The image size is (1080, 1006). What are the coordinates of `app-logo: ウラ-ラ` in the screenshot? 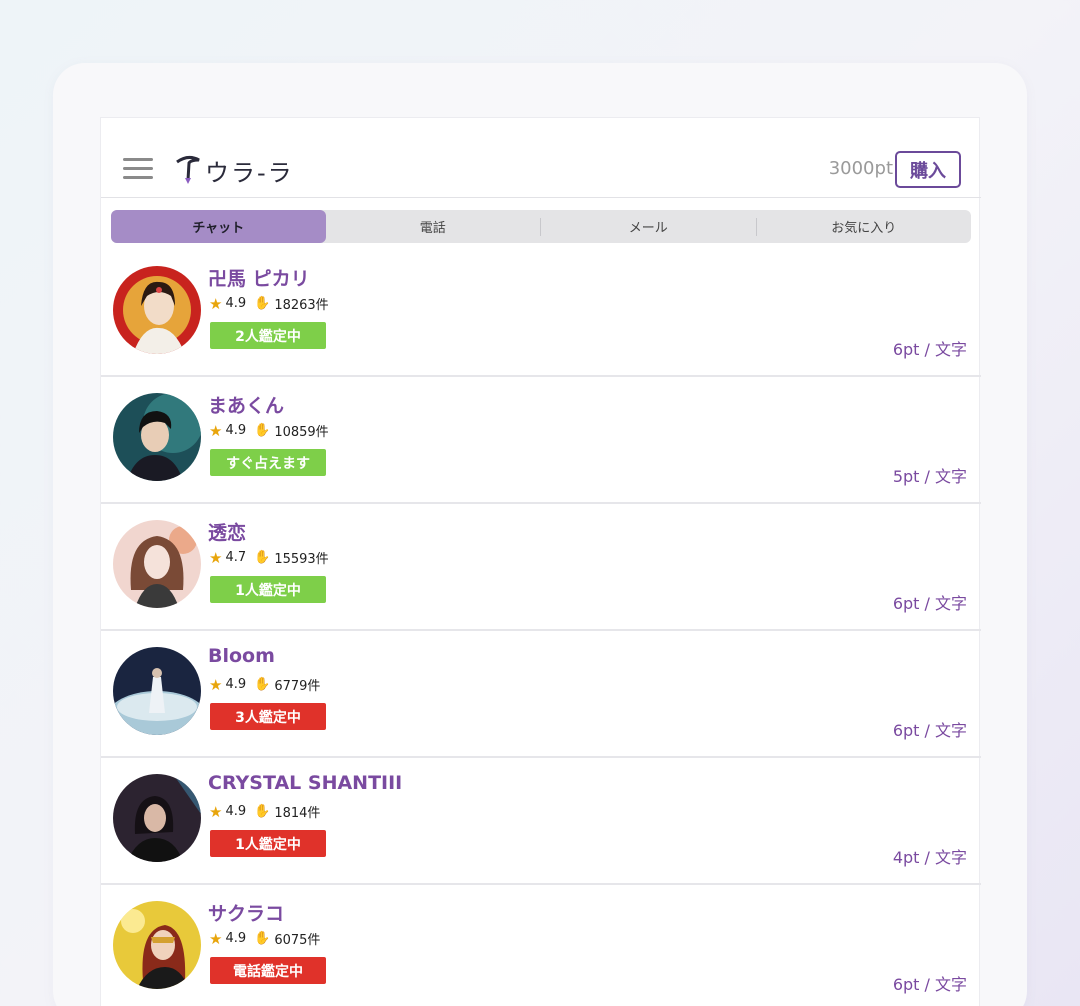 It's located at (234, 170).